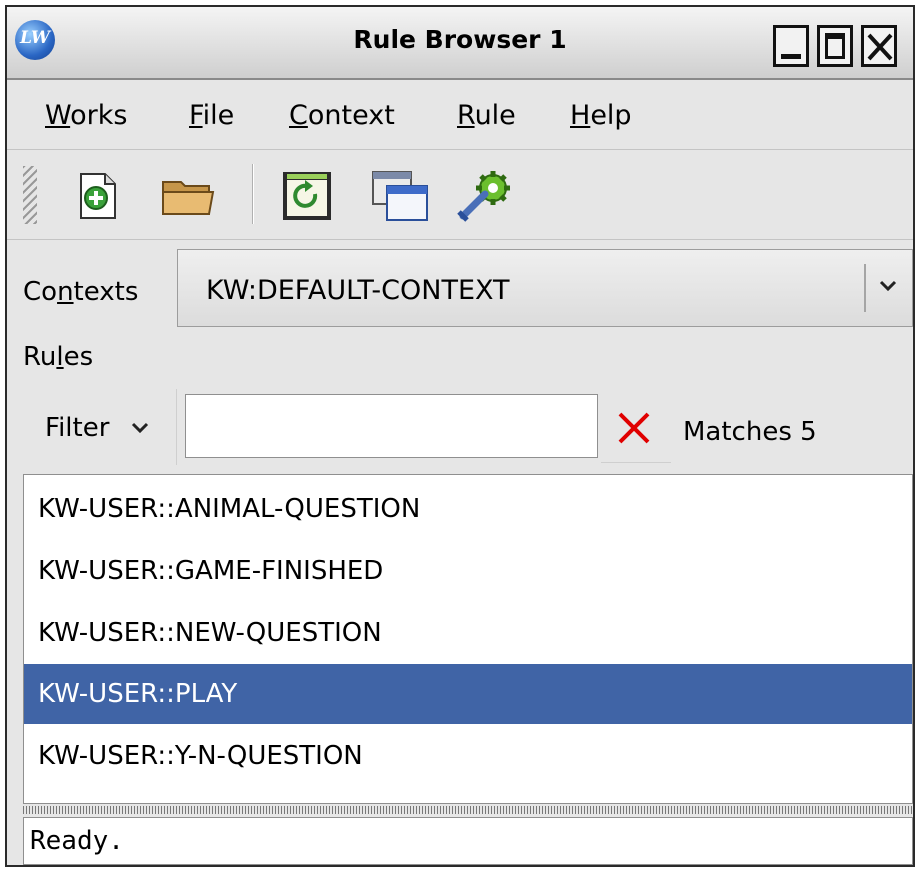  What do you see at coordinates (468, 841) in the screenshot?
I see `status-bar: Ready.` at bounding box center [468, 841].